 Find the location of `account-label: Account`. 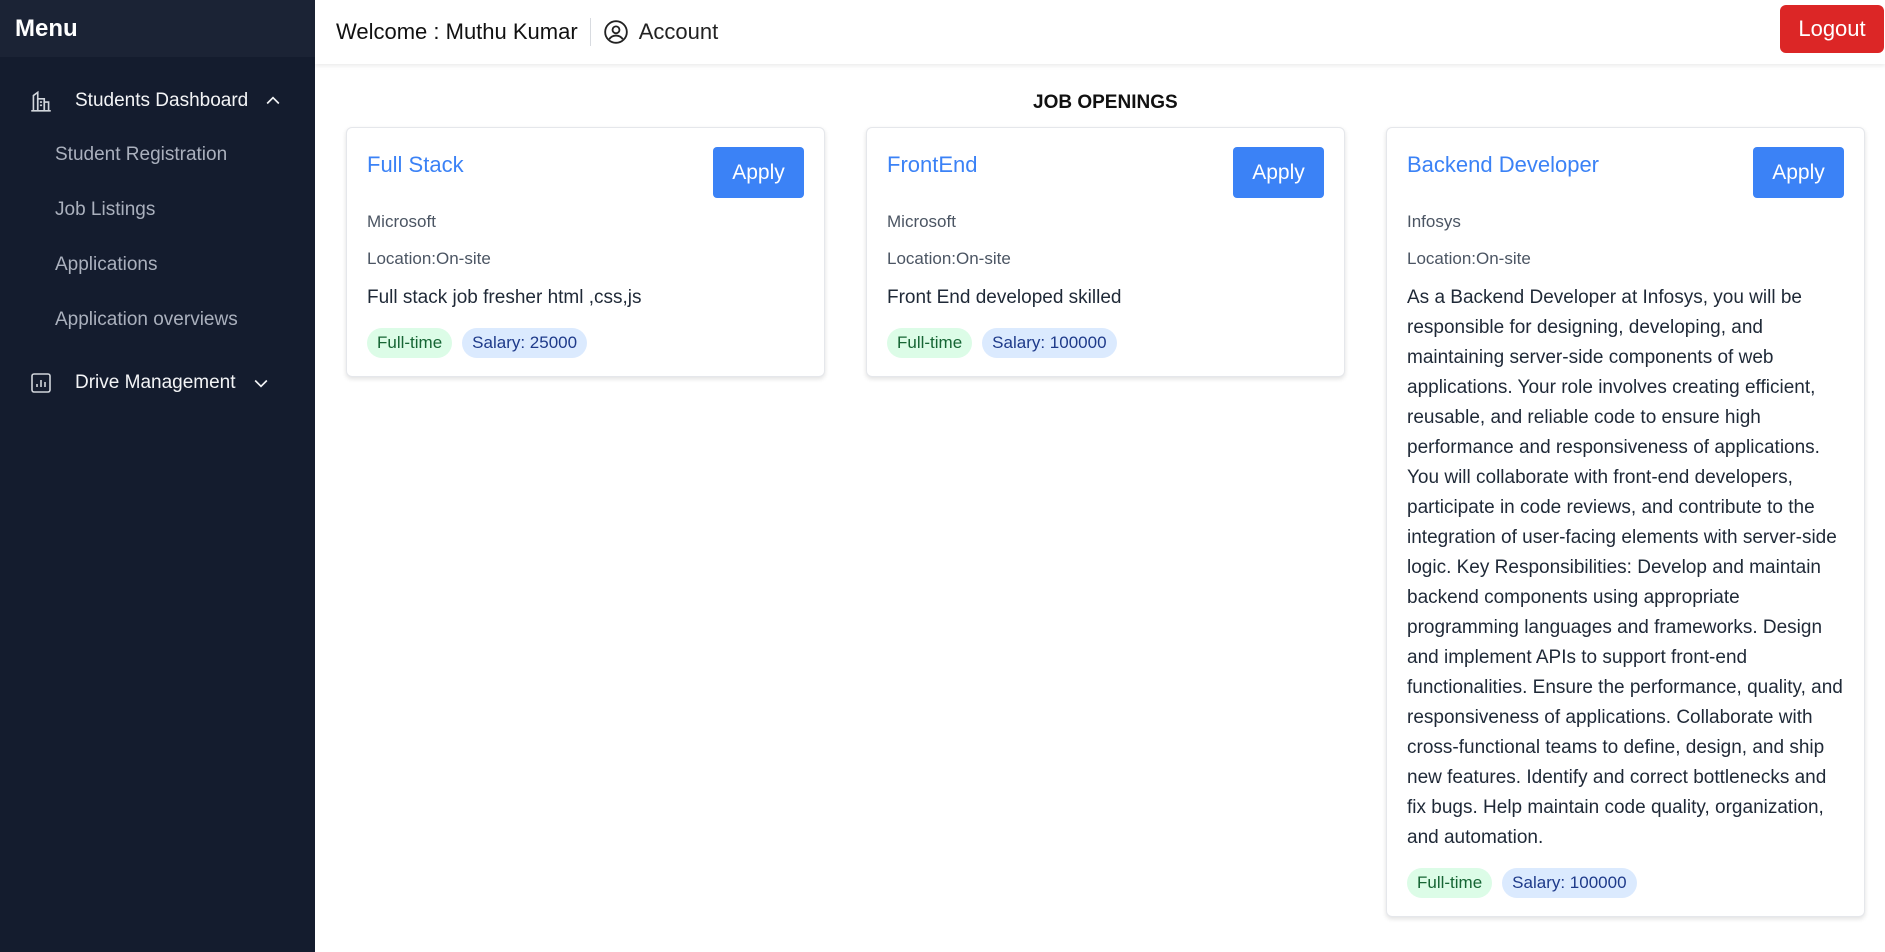

account-label: Account is located at coordinates (678, 31).